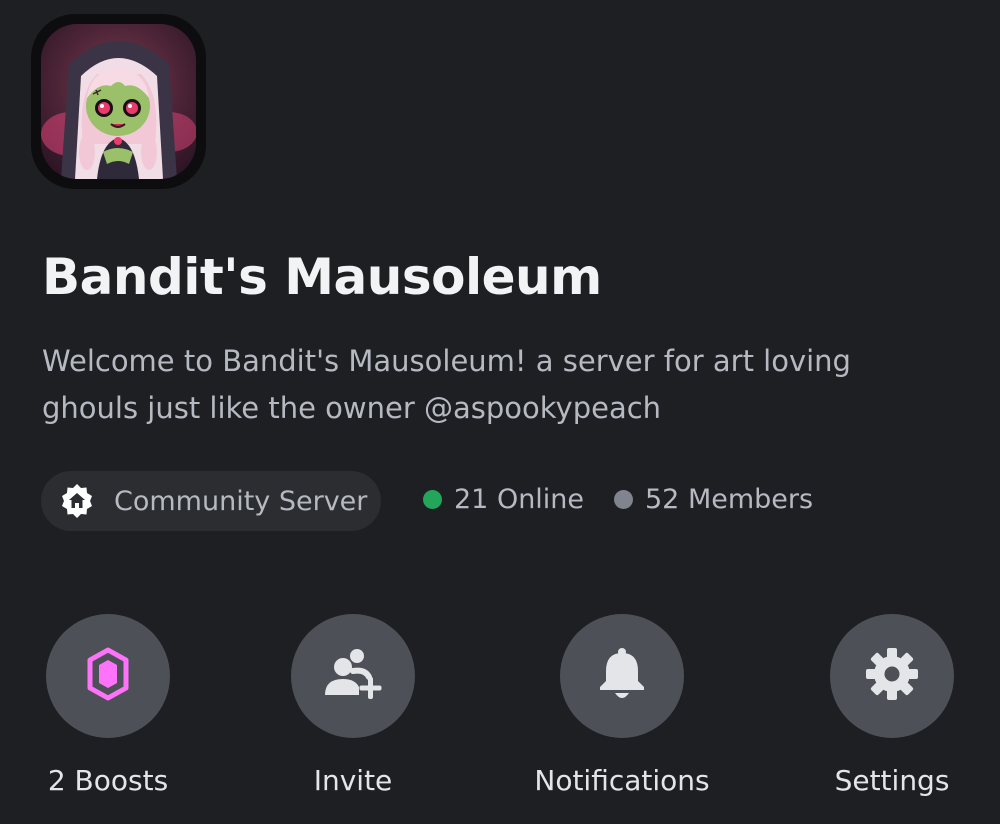 This screenshot has width=1000, height=824. What do you see at coordinates (729, 499) in the screenshot?
I see `members-label: 52 Members` at bounding box center [729, 499].